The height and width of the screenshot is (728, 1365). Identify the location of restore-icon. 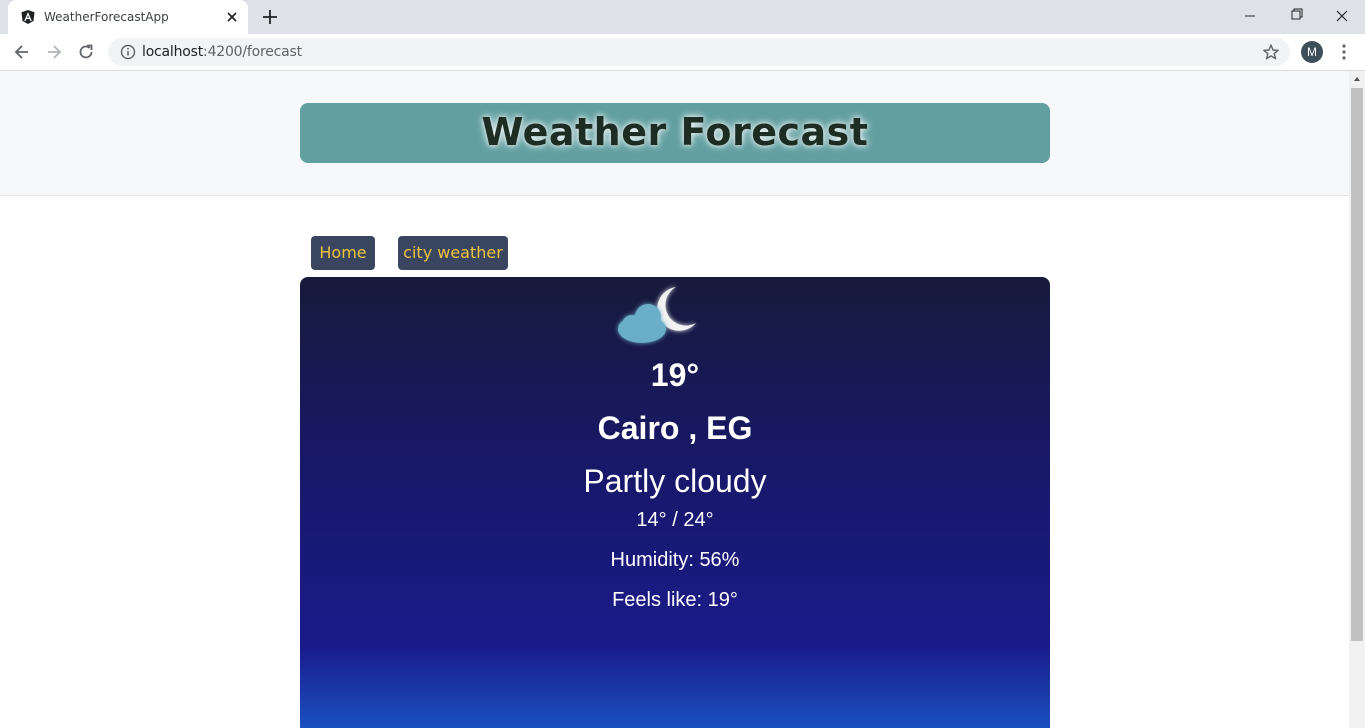
(1296, 16).